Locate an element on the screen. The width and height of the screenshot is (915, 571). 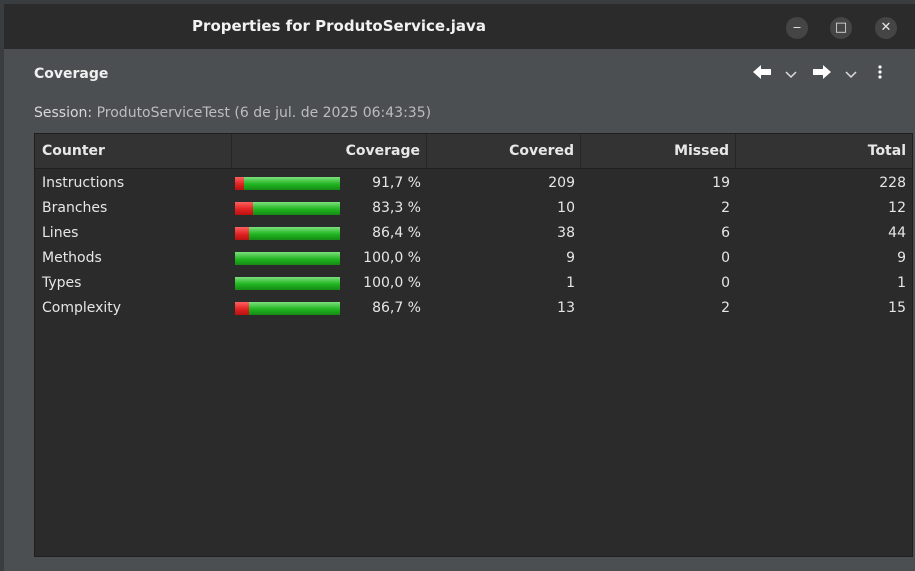
cell-total: 228 is located at coordinates (892, 183).